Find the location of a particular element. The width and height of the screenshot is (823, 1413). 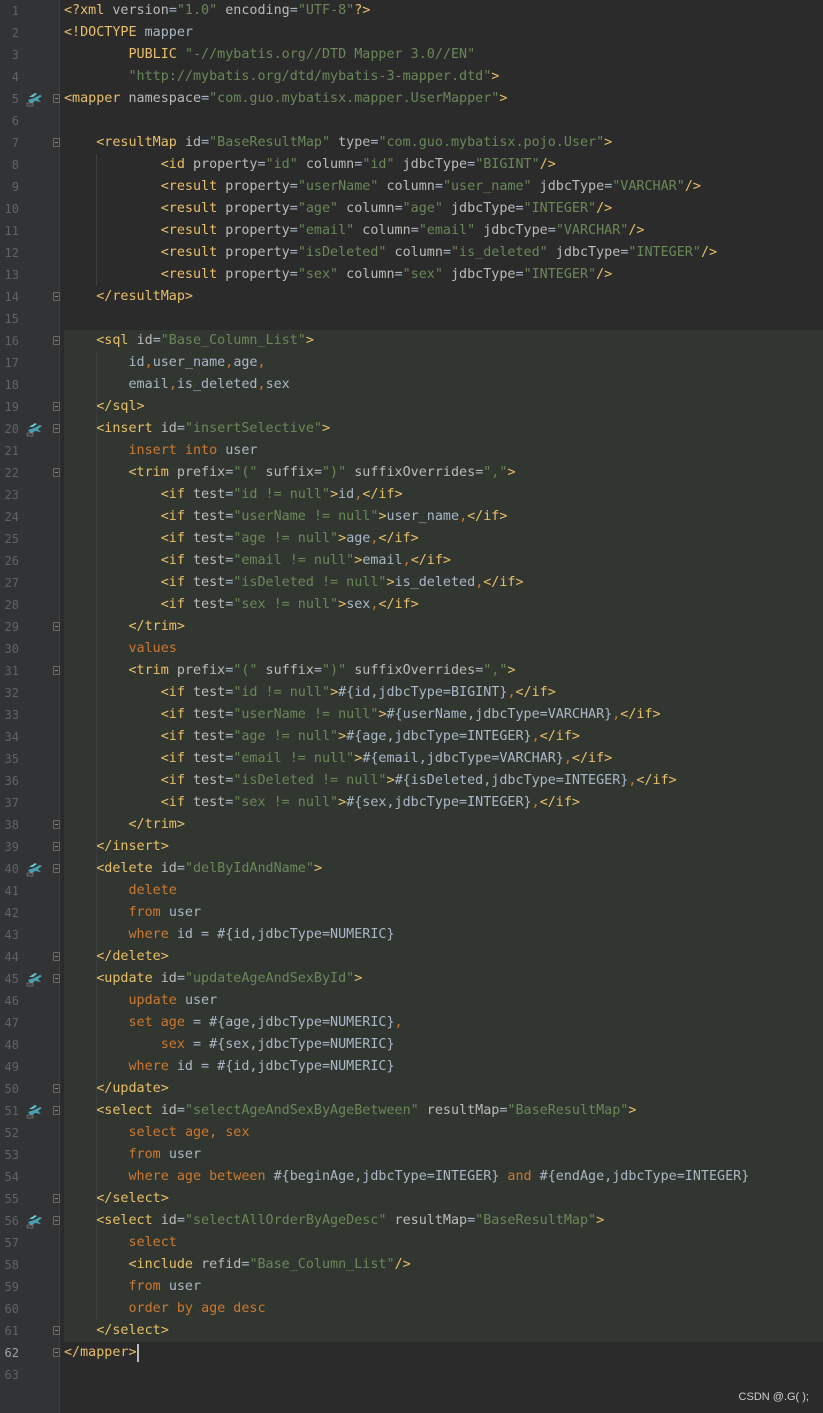

code-line: 26 <if test="email != null">email,</if> is located at coordinates (411, 561).